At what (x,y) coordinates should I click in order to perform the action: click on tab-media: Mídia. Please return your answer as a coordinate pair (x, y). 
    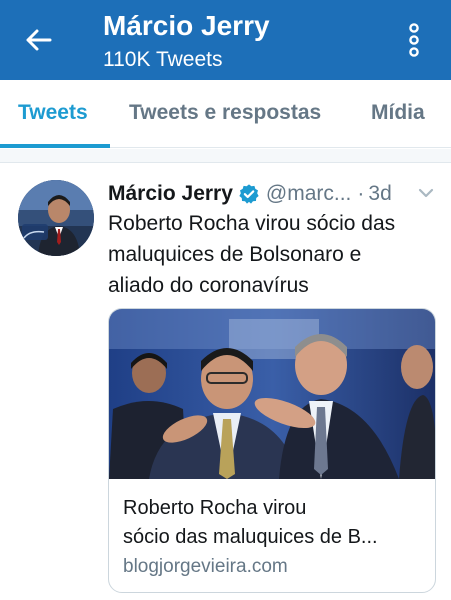
    Looking at the image, I should click on (398, 113).